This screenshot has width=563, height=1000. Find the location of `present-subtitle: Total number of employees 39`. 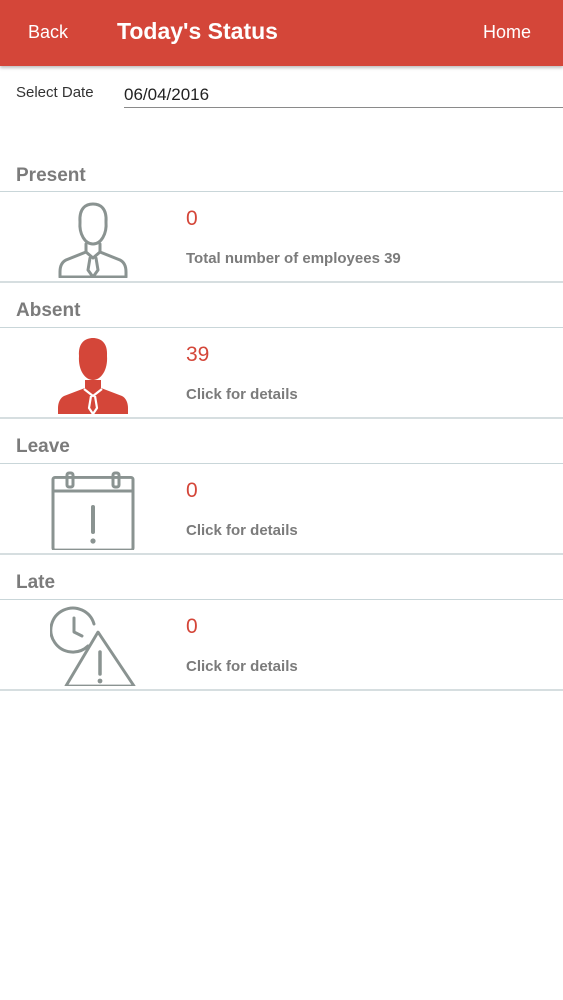

present-subtitle: Total number of employees 39 is located at coordinates (293, 258).